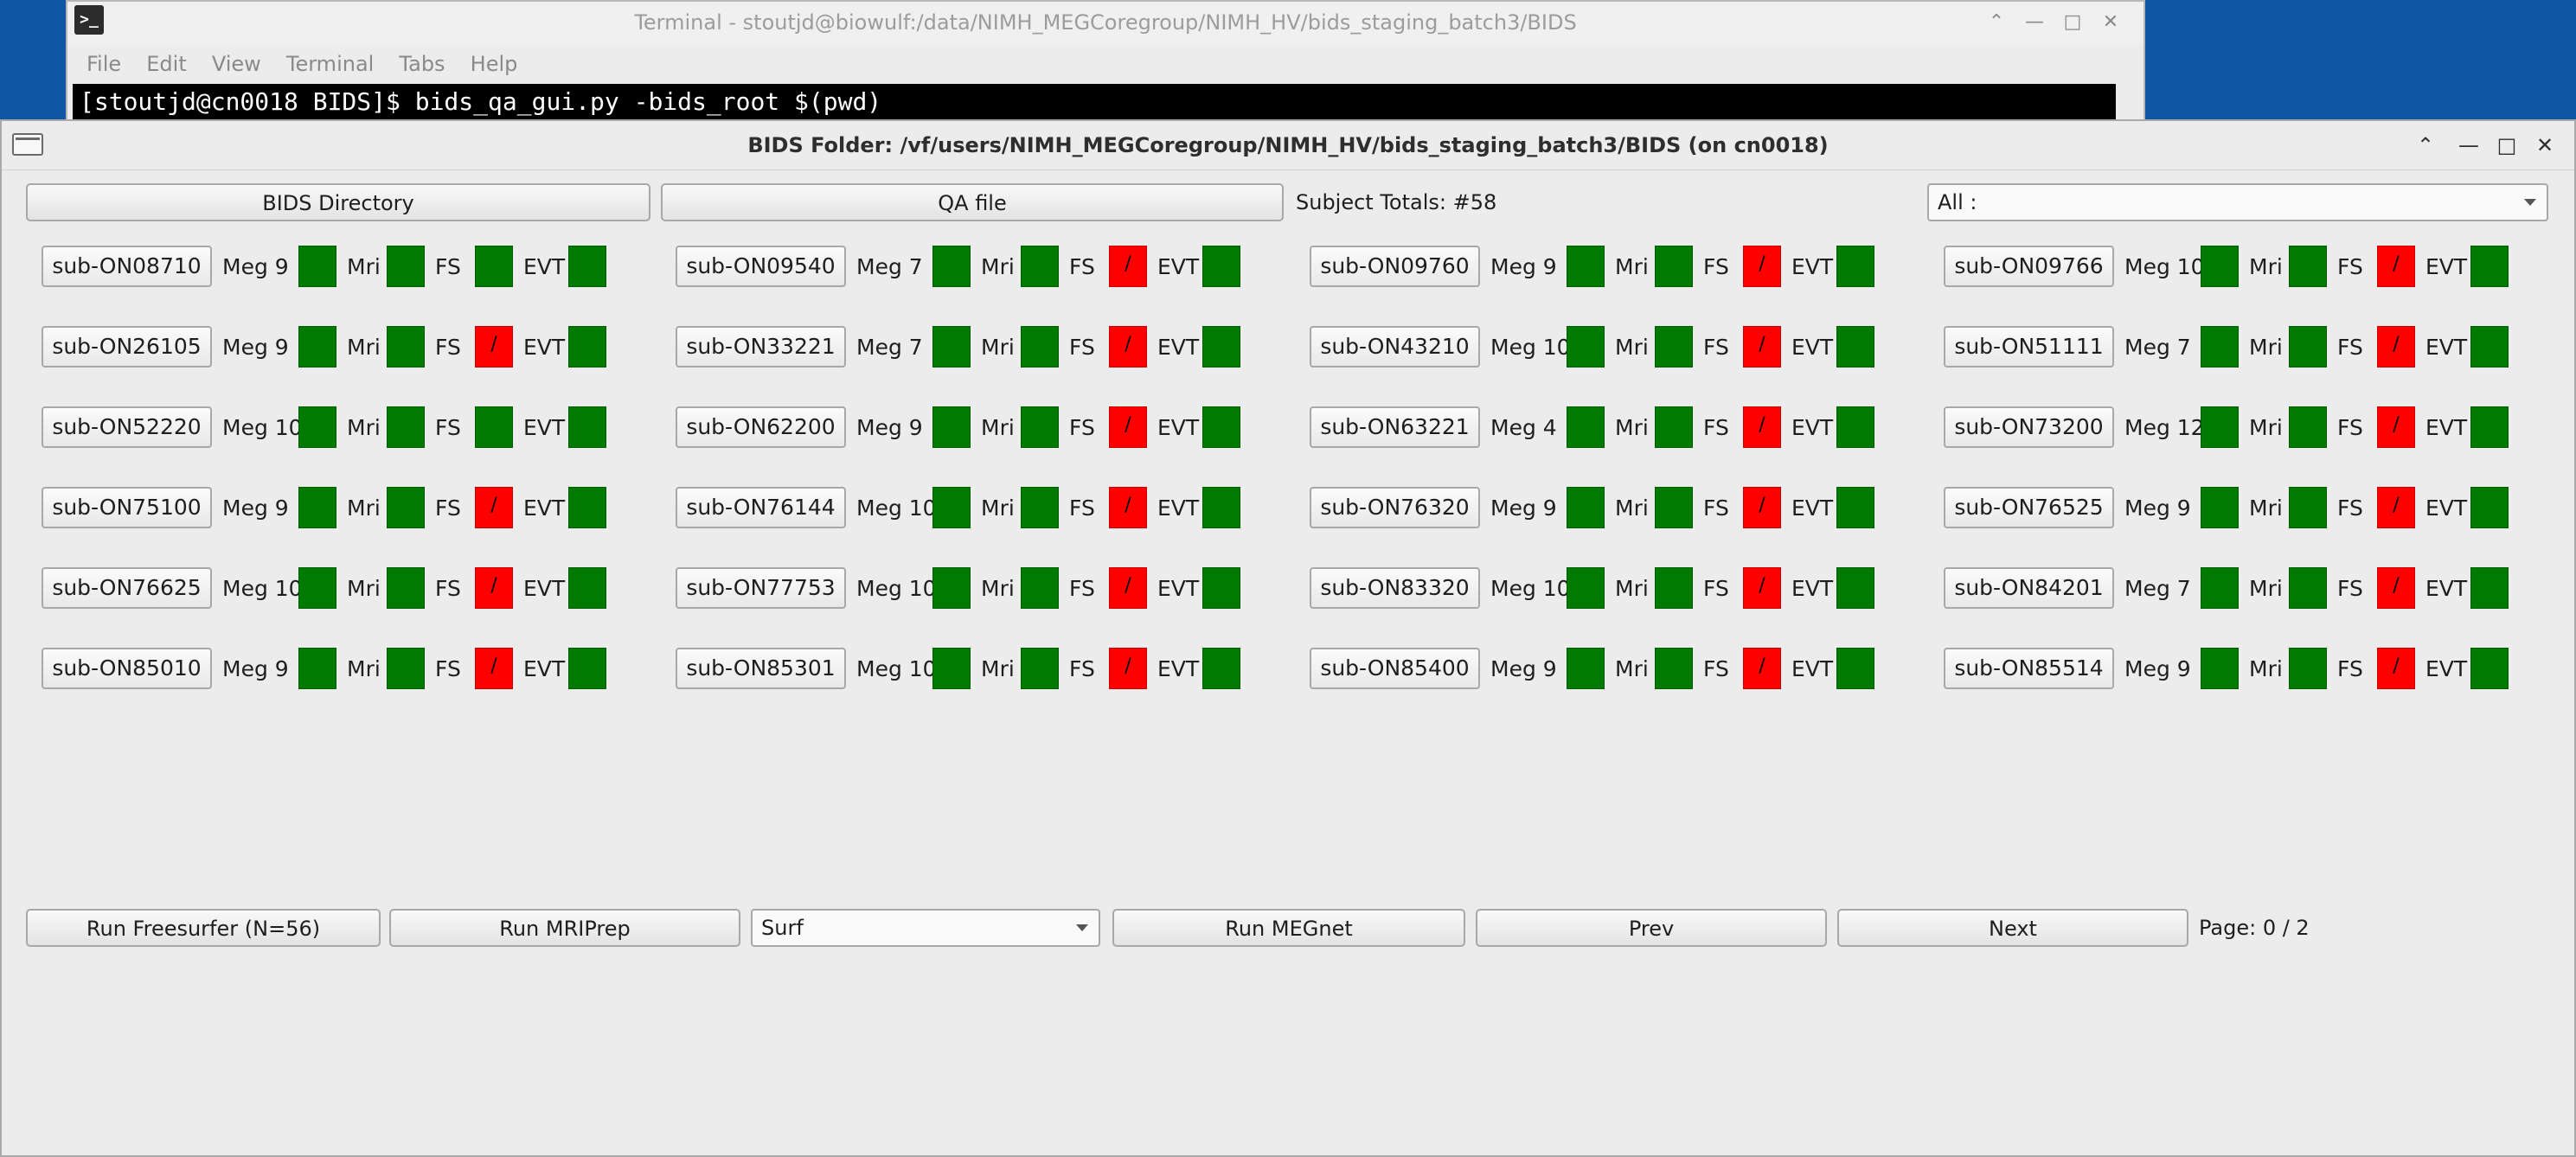 This screenshot has height=1157, width=2576. What do you see at coordinates (1395, 427) in the screenshot?
I see `subject-button: sub-ON63221` at bounding box center [1395, 427].